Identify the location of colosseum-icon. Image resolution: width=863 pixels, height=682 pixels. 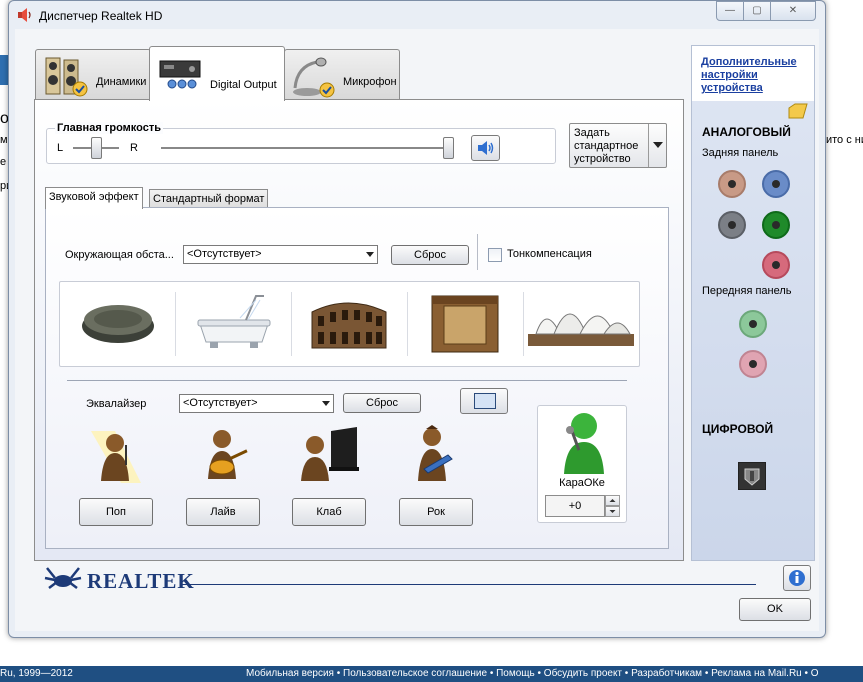
(349, 325).